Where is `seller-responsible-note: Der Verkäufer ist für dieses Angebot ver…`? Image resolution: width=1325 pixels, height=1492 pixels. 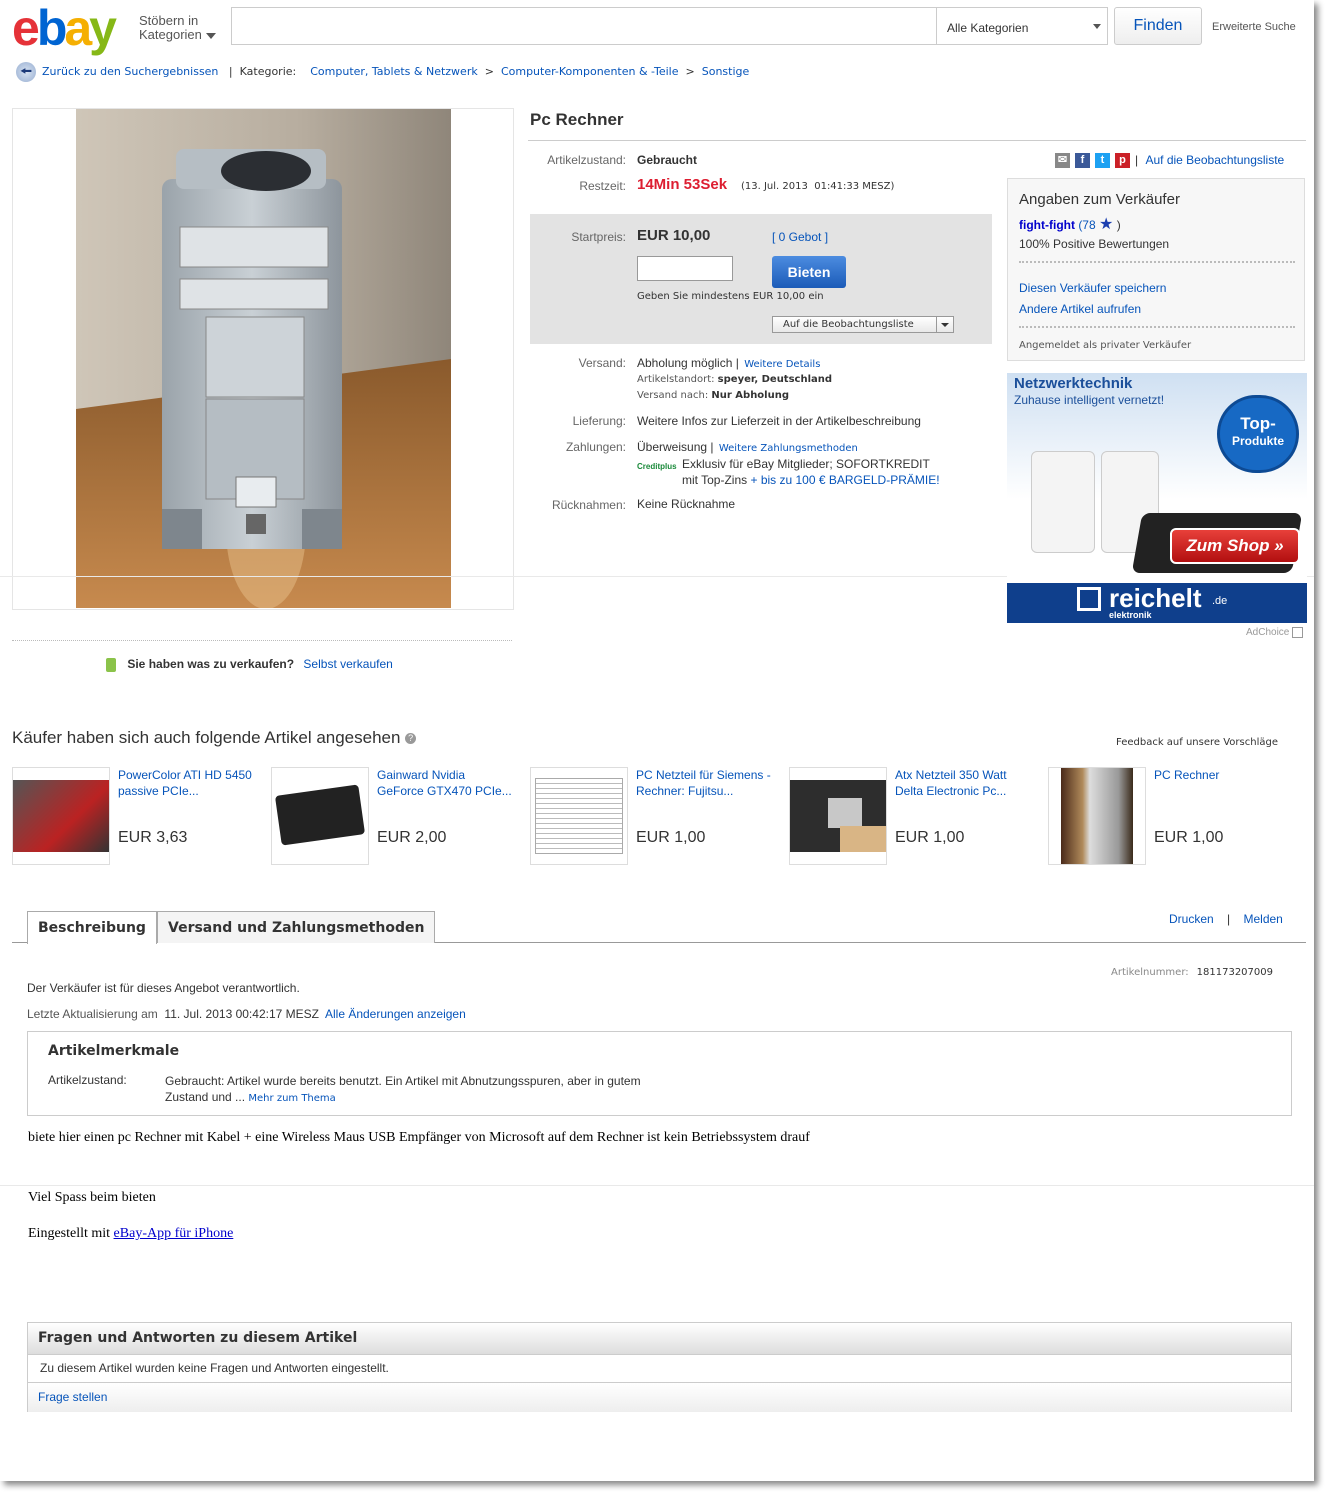 seller-responsible-note: Der Verkäufer ist für dieses Angebot ver… is located at coordinates (163, 988).